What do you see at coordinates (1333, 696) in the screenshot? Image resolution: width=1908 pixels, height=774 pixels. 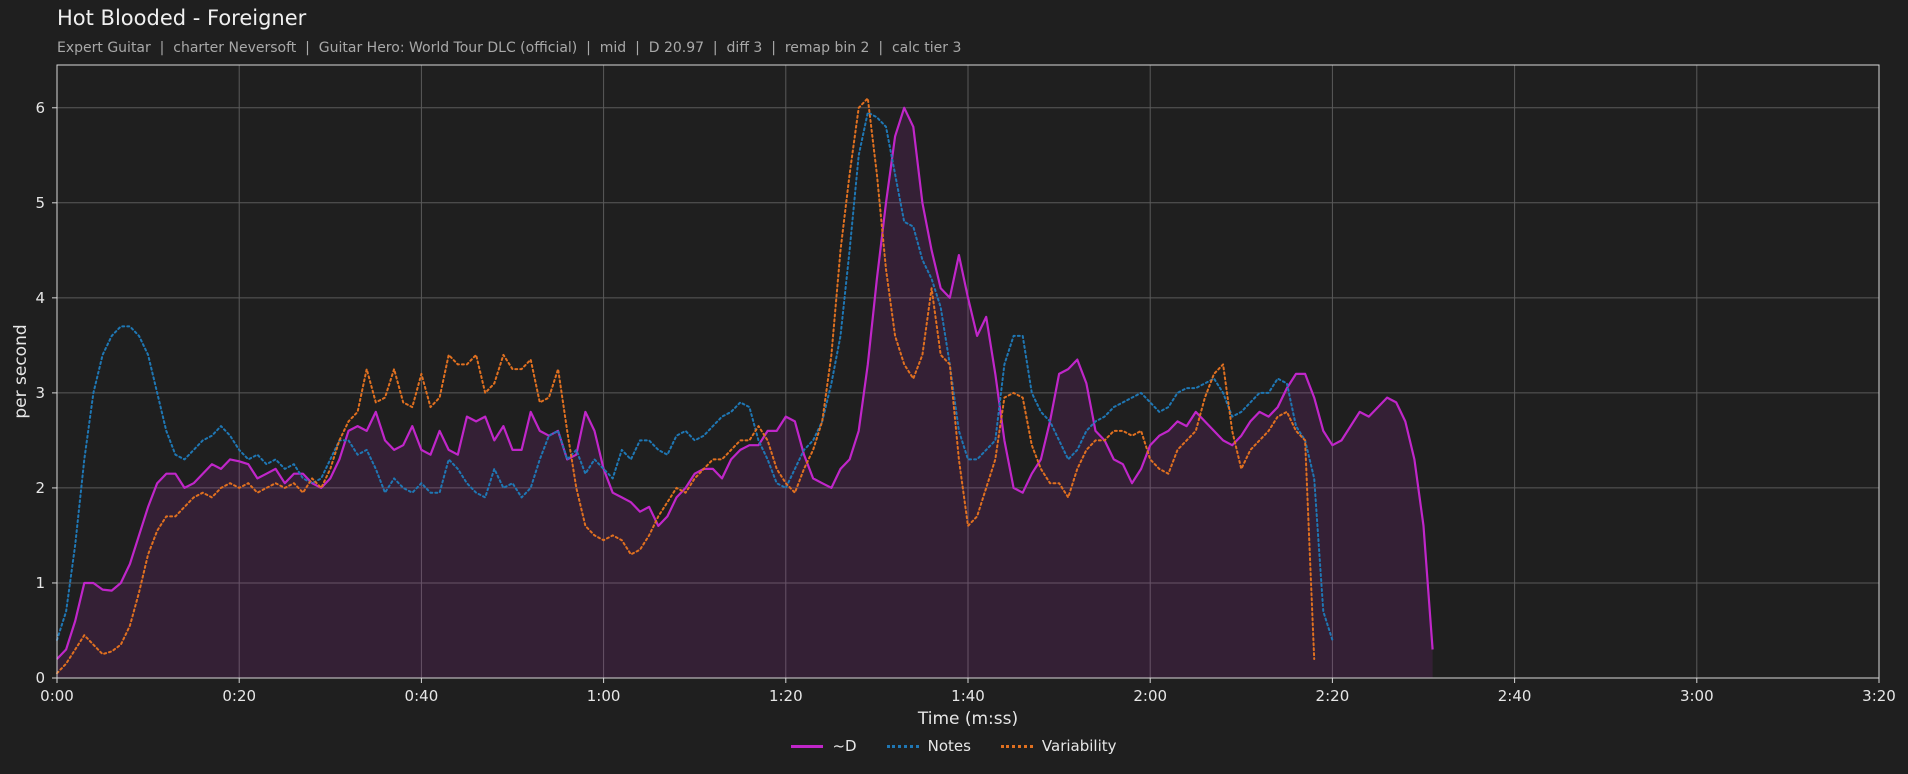 I see `x-tick-label: 2:20` at bounding box center [1333, 696].